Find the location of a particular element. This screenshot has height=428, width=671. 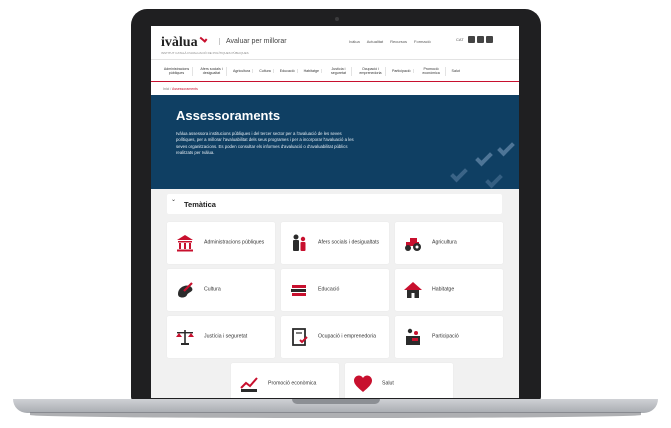

accordion-title: Temàtica is located at coordinates (200, 204).